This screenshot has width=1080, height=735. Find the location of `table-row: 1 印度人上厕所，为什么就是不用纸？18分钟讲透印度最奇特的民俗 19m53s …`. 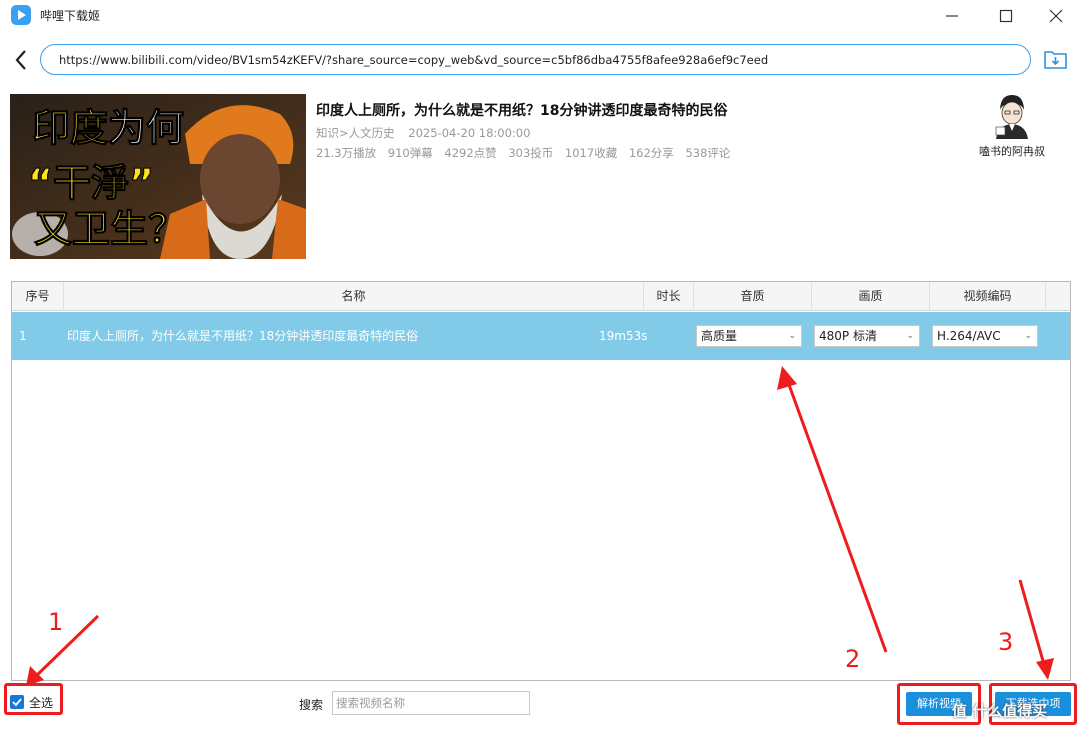

table-row: 1 印度人上厕所，为什么就是不用纸？18分钟讲透印度最奇特的民俗 19m53s … is located at coordinates (541, 336).